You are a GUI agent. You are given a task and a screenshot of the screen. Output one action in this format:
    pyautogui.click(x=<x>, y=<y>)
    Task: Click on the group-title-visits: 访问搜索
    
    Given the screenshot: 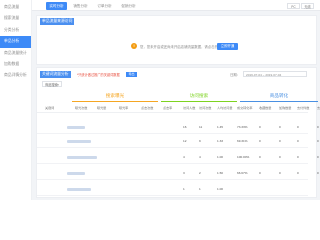 What is the action you would take?
    pyautogui.click(x=199, y=95)
    